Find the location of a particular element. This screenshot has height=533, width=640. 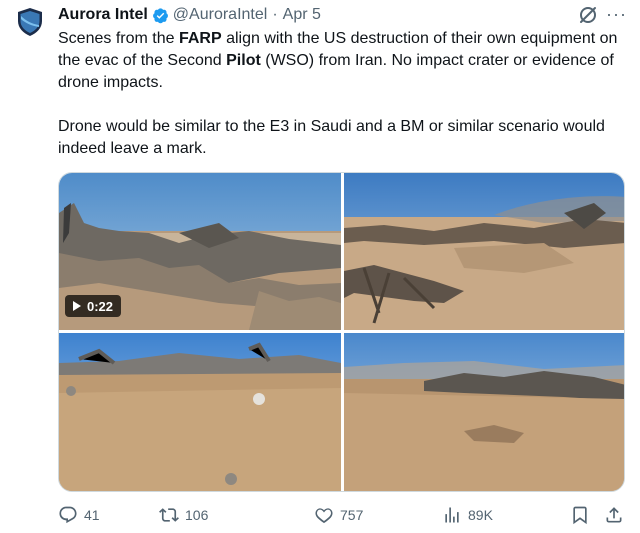

bookmark-button is located at coordinates (580, 515).